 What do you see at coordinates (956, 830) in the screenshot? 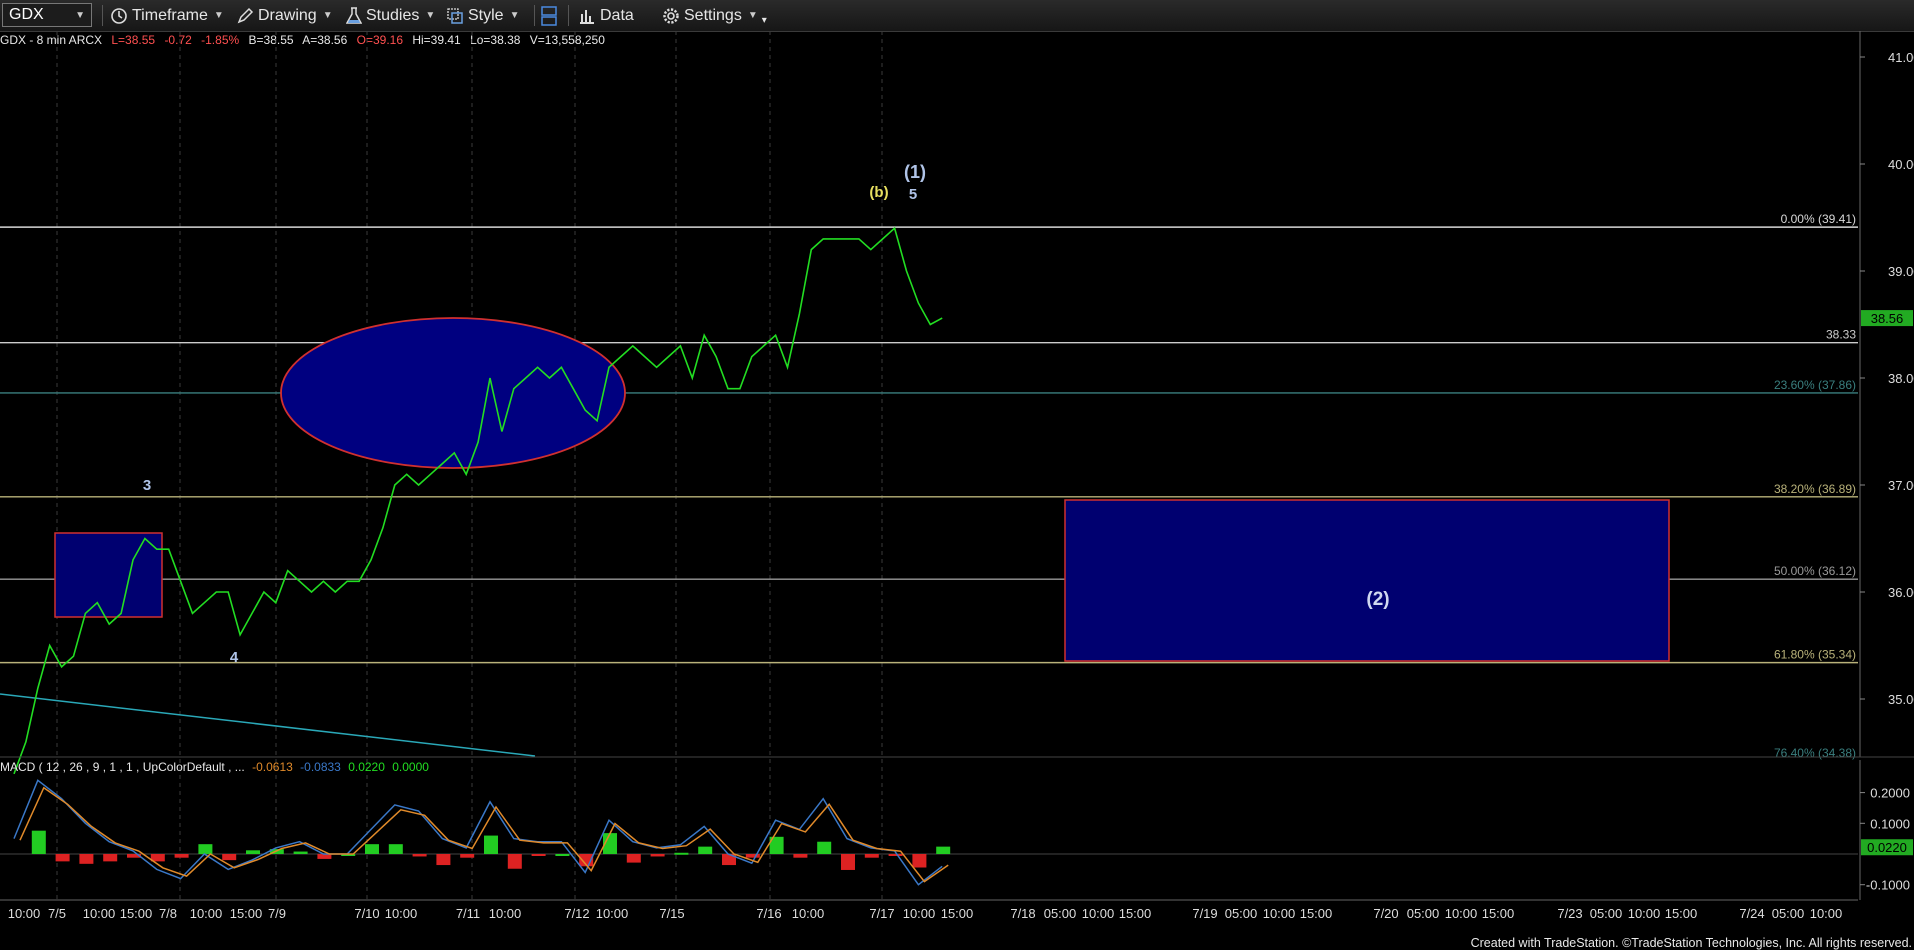
I see `macd-pane: 0.2000 0.1000 -0.1000 0.0220` at bounding box center [956, 830].